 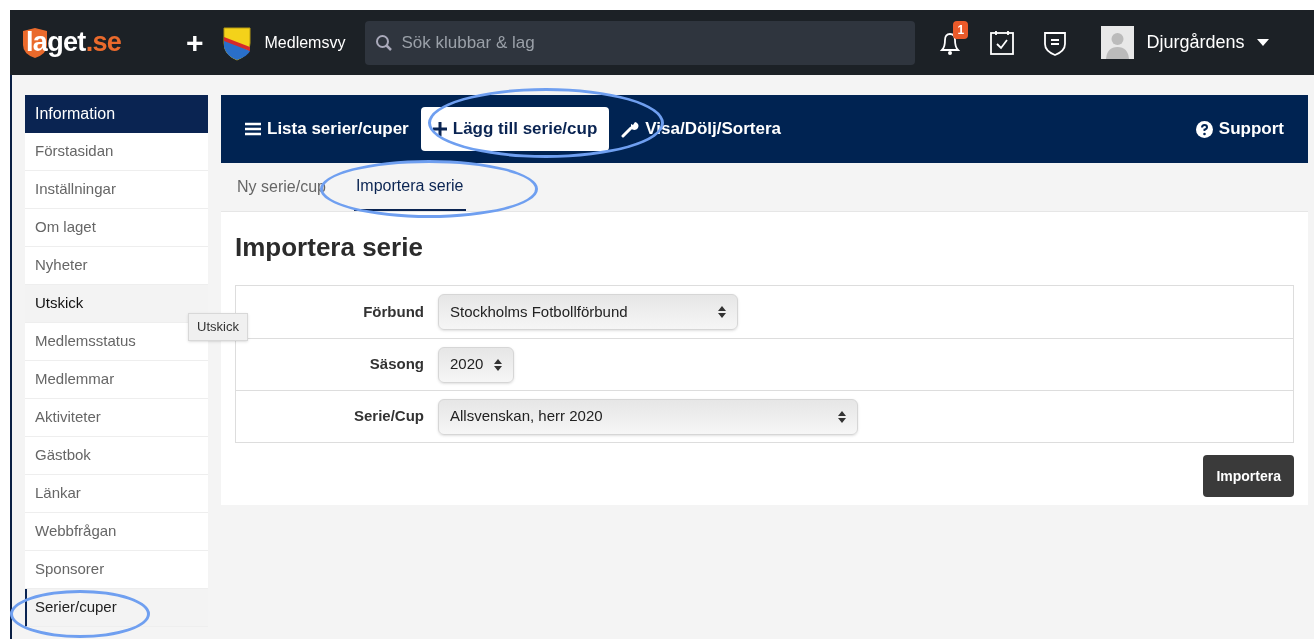 What do you see at coordinates (515, 129) in the screenshot?
I see `toolbar-tab: Lägg till serie/cup` at bounding box center [515, 129].